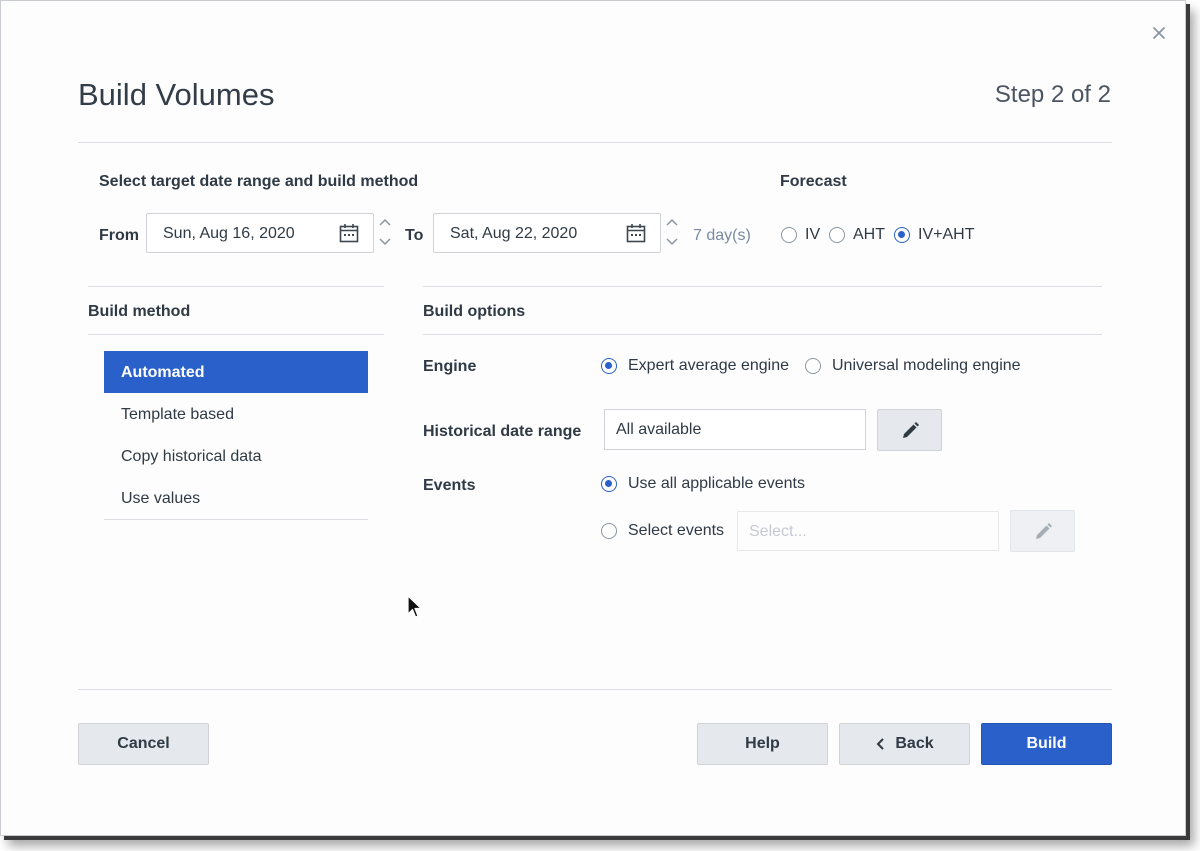 Image resolution: width=1200 pixels, height=851 pixels. Describe the element at coordinates (502, 431) in the screenshot. I see `historical-date-range-label: Historical date range` at that location.